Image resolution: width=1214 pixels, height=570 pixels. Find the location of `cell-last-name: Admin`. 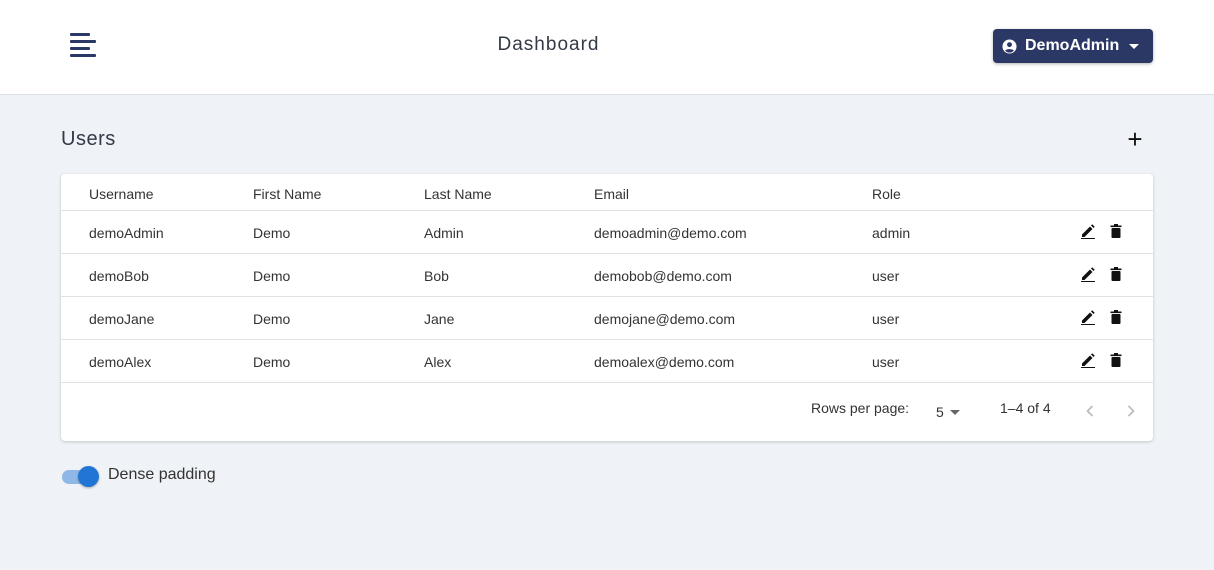

cell-last-name: Admin is located at coordinates (444, 233).